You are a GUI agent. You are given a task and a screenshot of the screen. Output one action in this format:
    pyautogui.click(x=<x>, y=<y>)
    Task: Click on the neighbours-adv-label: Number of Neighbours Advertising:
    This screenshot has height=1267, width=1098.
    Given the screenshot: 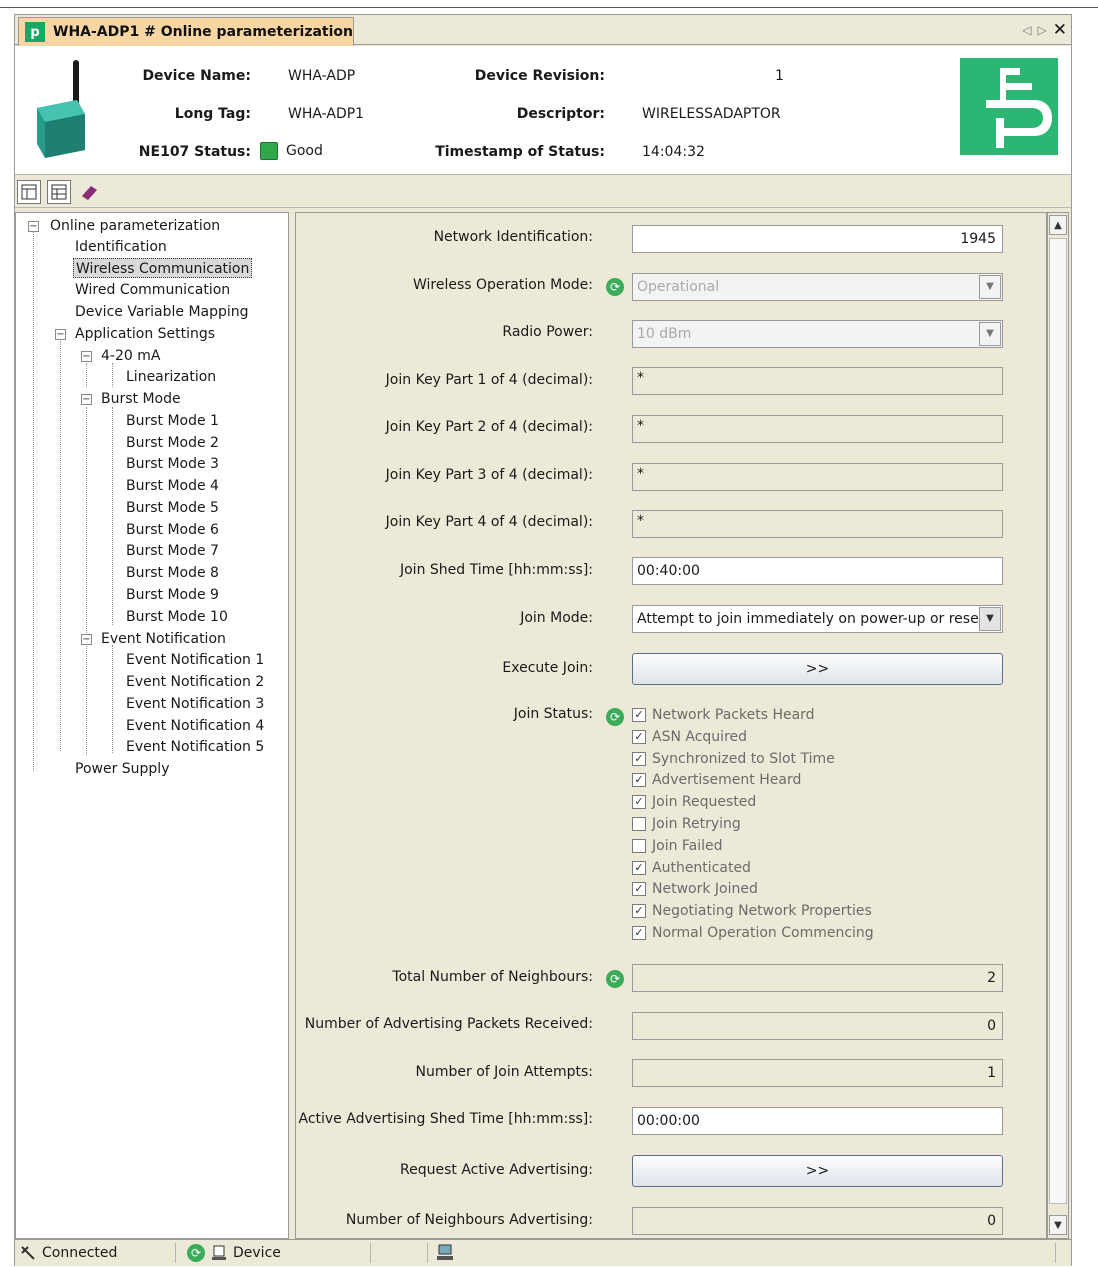 What is the action you would take?
    pyautogui.click(x=469, y=1220)
    